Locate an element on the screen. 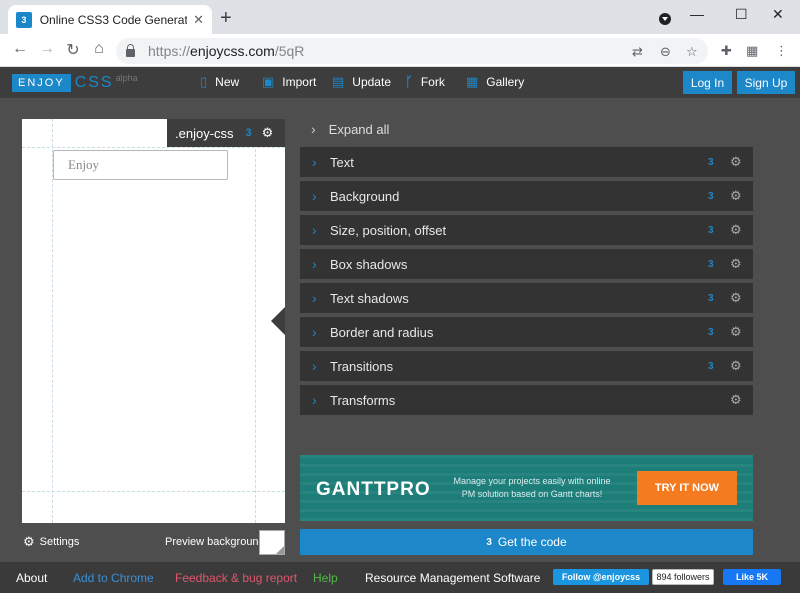 This screenshot has width=800, height=593. save-icon: ▤ is located at coordinates (338, 81).